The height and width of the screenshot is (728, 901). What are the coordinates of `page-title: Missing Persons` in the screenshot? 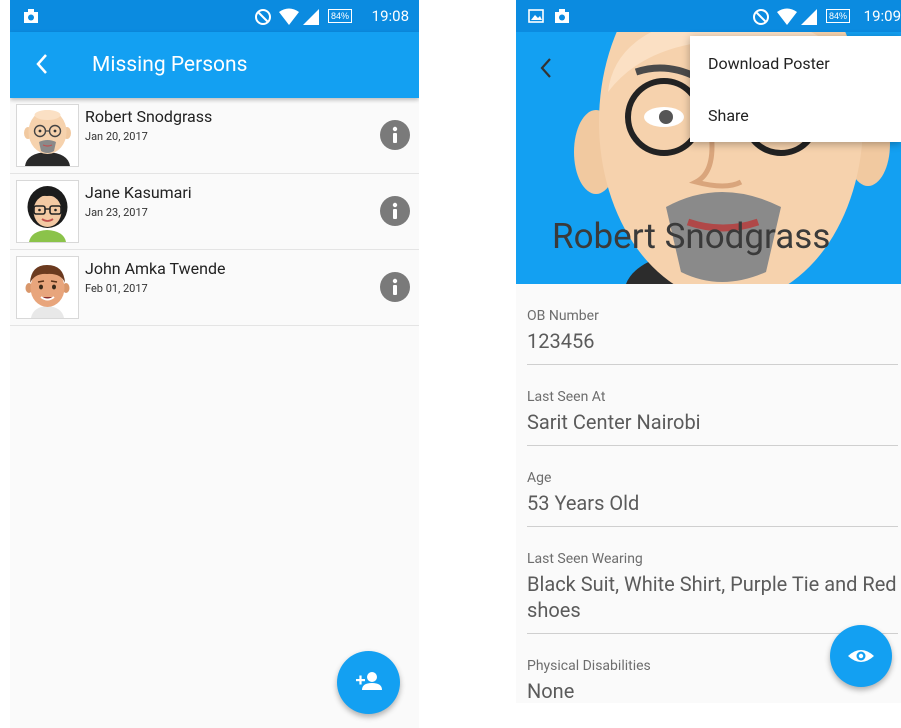 It's located at (170, 65).